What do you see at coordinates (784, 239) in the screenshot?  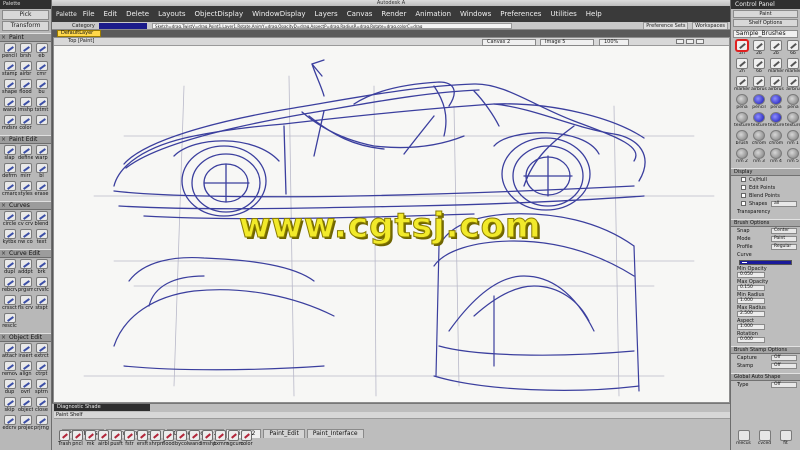 I see `mode-dropdown: Paint` at bounding box center [784, 239].